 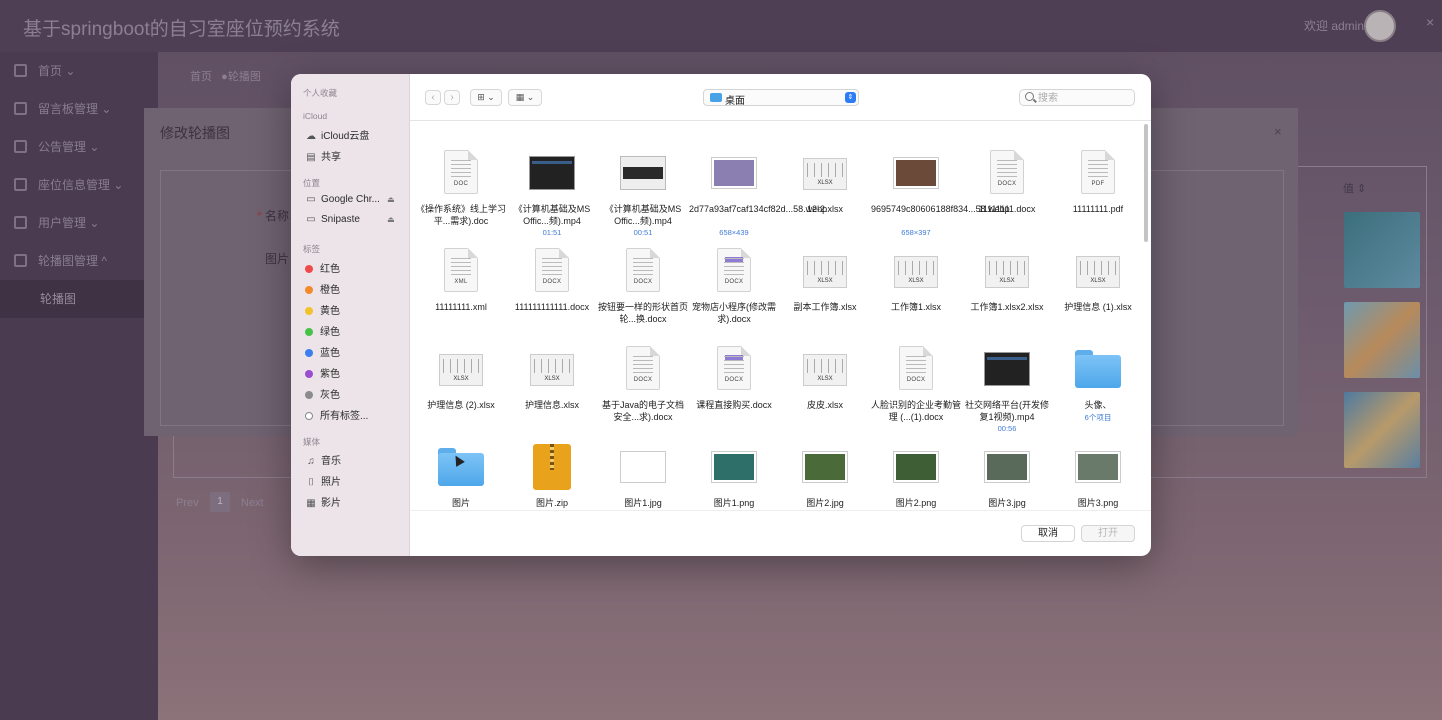 What do you see at coordinates (79, 185) in the screenshot?
I see `sidebar-item-seats: 座位信息管理 ⌄` at bounding box center [79, 185].